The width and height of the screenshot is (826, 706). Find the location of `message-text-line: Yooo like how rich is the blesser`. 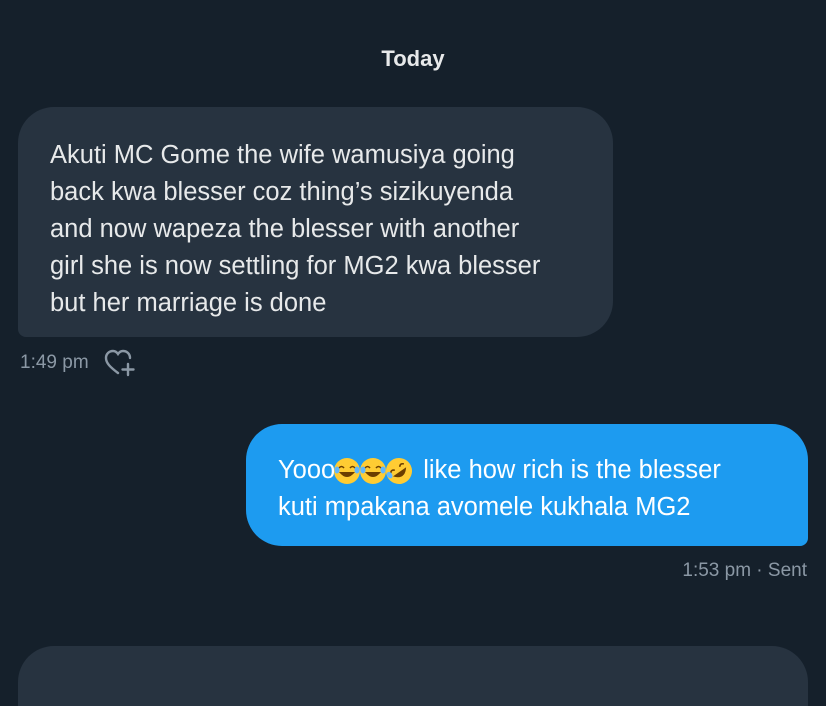

message-text-line: Yooo like how rich is the blesser is located at coordinates (533, 470).